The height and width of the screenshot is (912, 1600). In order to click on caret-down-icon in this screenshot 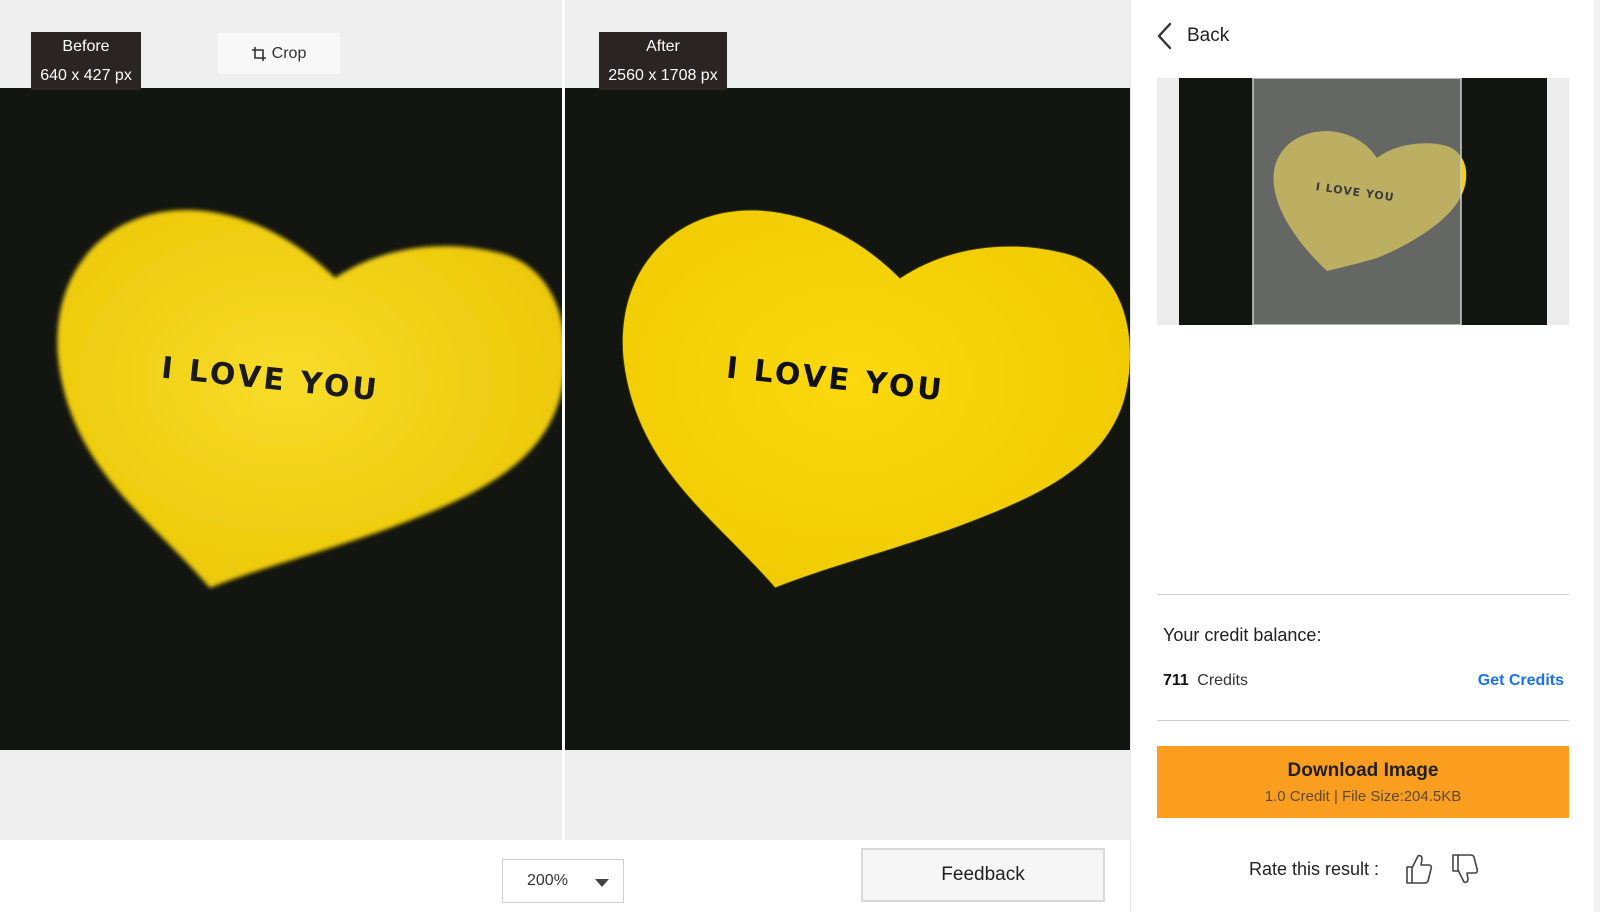, I will do `click(602, 883)`.